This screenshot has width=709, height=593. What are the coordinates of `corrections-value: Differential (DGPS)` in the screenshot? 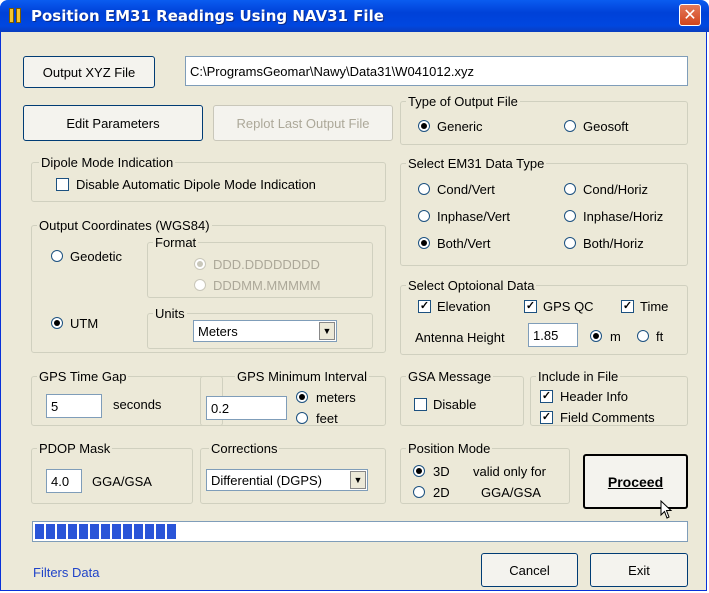 It's located at (267, 480).